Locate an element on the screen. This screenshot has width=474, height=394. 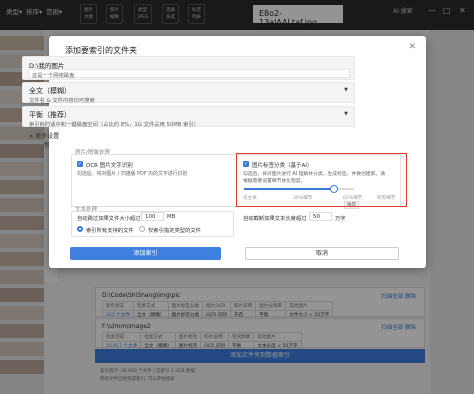
more-settings-toggle: ∧ 更多设置 is located at coordinates (44, 135).